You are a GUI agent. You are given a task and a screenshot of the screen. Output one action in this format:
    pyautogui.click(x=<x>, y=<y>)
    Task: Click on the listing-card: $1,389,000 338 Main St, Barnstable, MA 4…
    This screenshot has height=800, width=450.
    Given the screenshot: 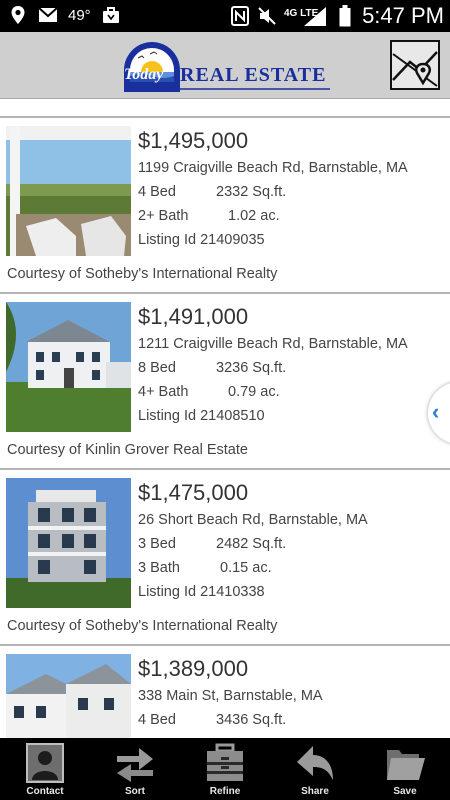 What is the action you would take?
    pyautogui.click(x=225, y=692)
    